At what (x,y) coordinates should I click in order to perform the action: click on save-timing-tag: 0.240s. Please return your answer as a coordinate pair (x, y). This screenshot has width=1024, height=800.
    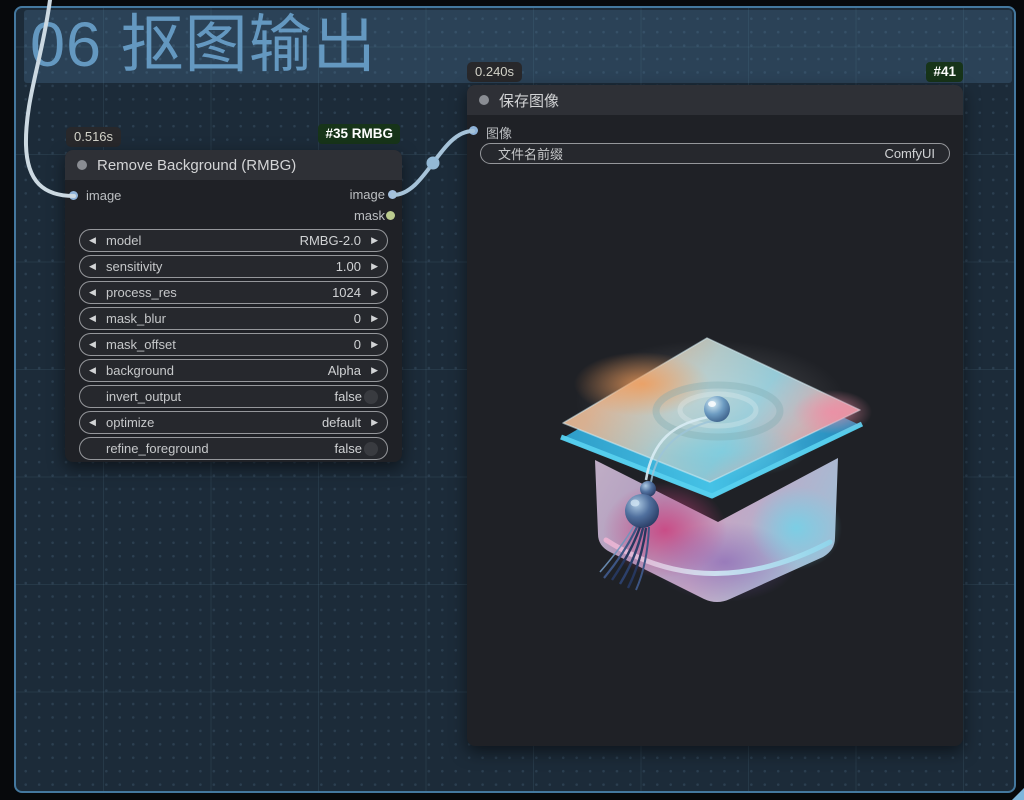
    Looking at the image, I should click on (495, 72).